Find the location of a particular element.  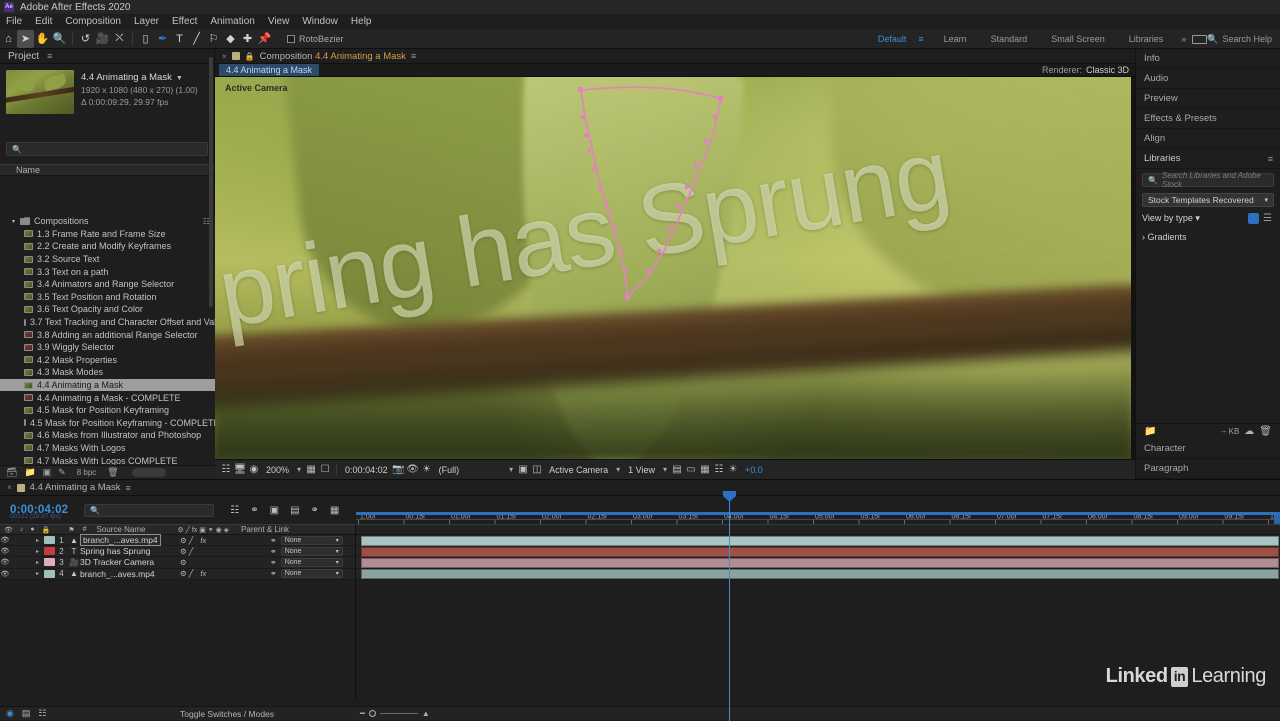

libraries-panel-menu-icon: ≡ is located at coordinates (1270, 159).